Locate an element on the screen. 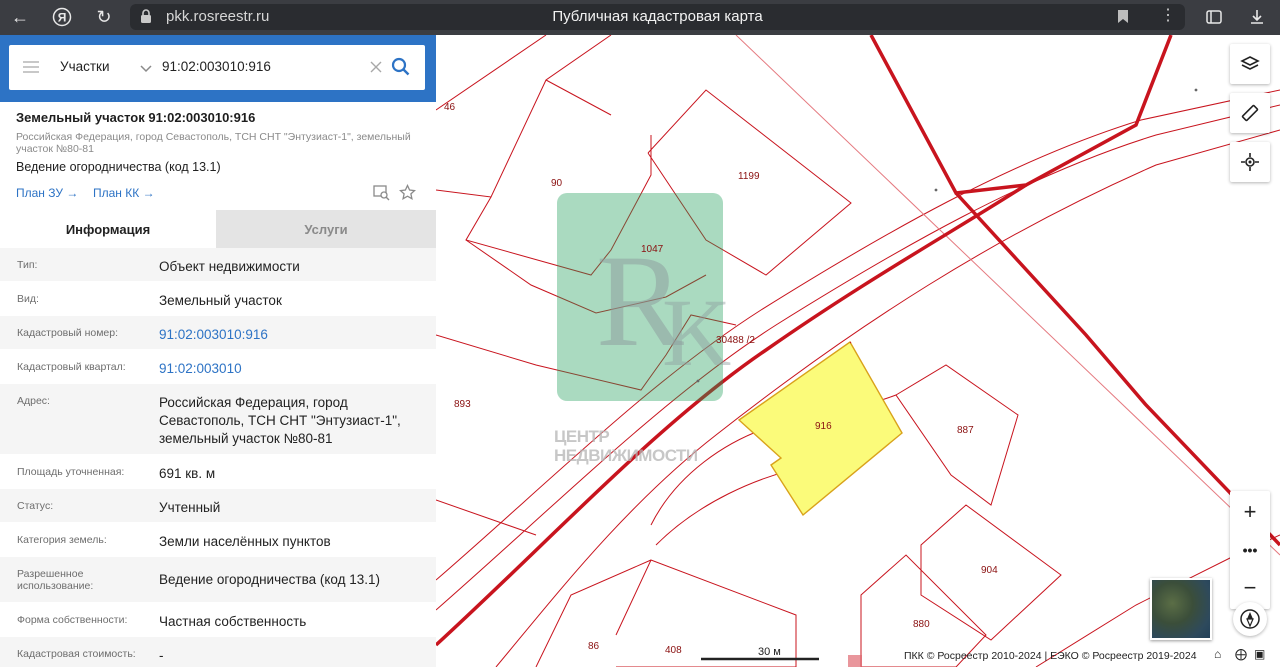 The image size is (1280, 667). parcel-label: 916 is located at coordinates (823, 426).